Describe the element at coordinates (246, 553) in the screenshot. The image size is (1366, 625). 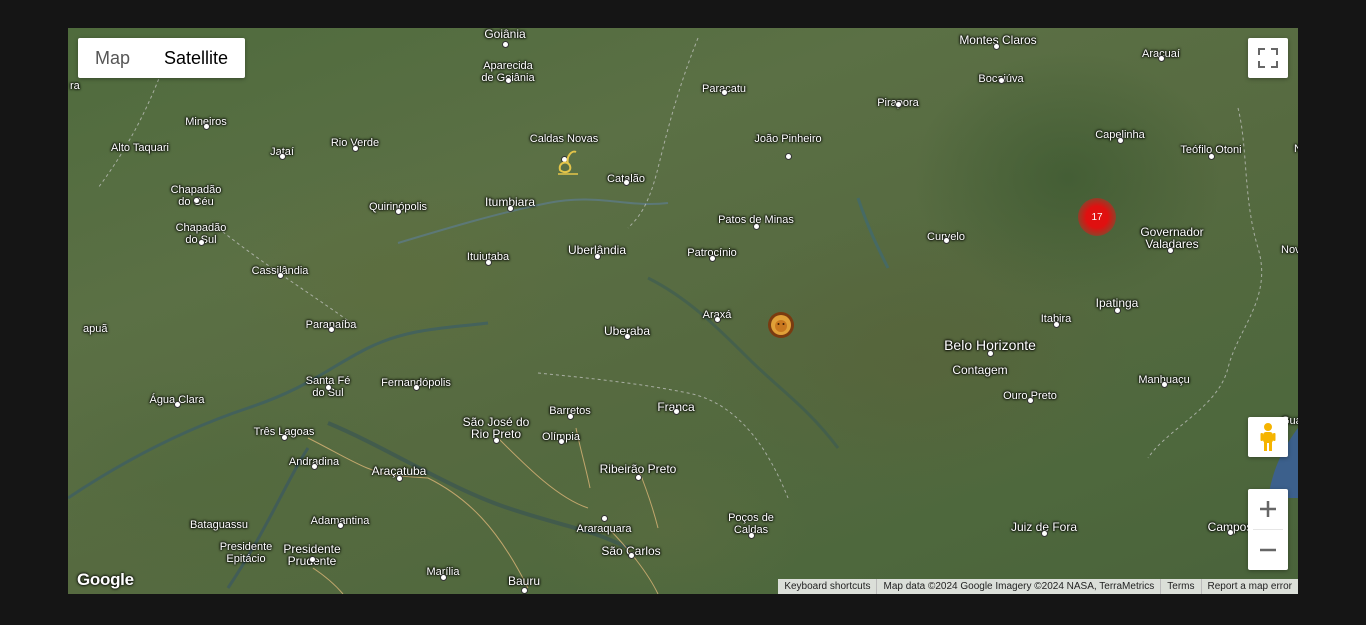
I see `place-label: Presidente Epitácio` at that location.